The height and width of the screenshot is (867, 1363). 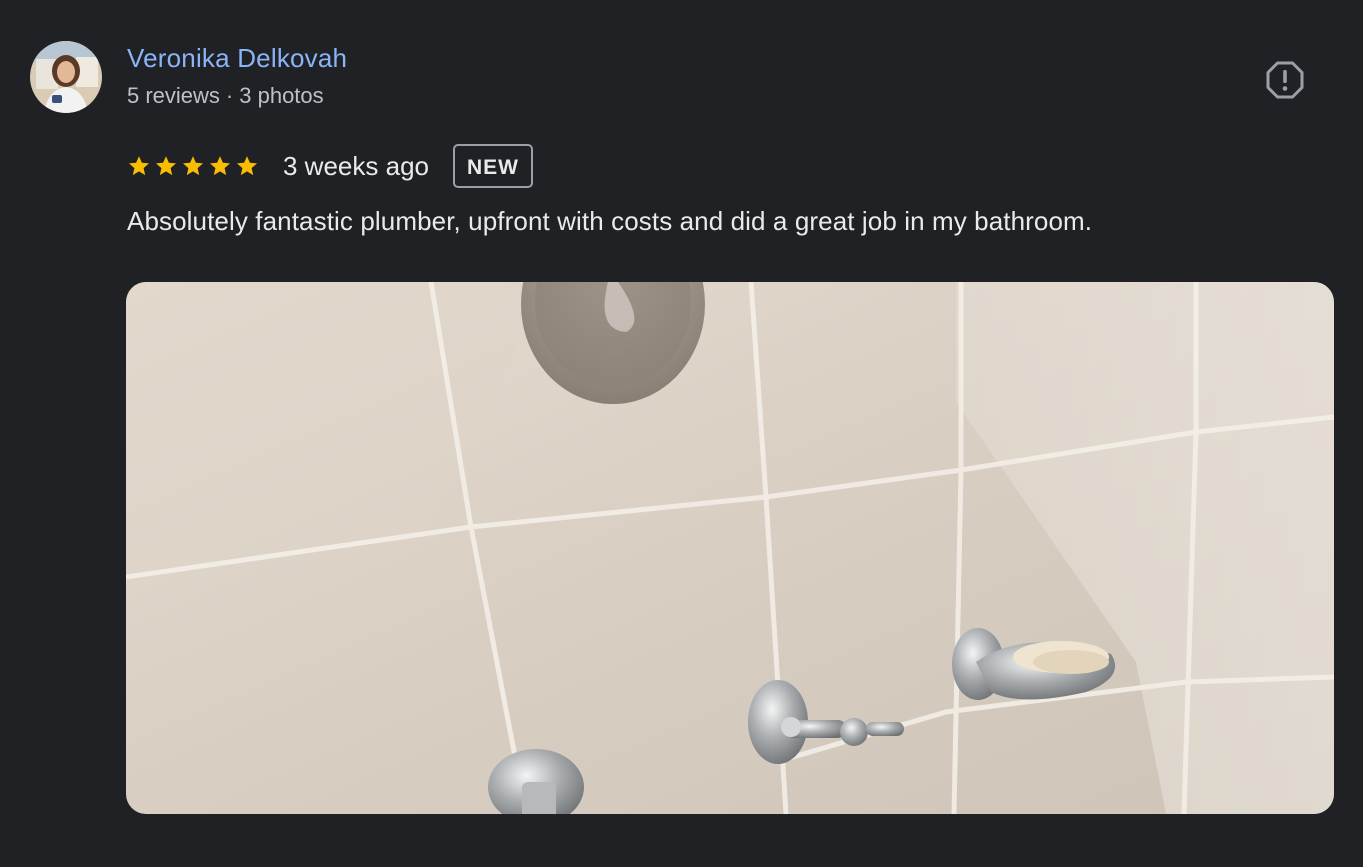 I want to click on author-stats: 5 reviews · 3 photos, so click(x=225, y=96).